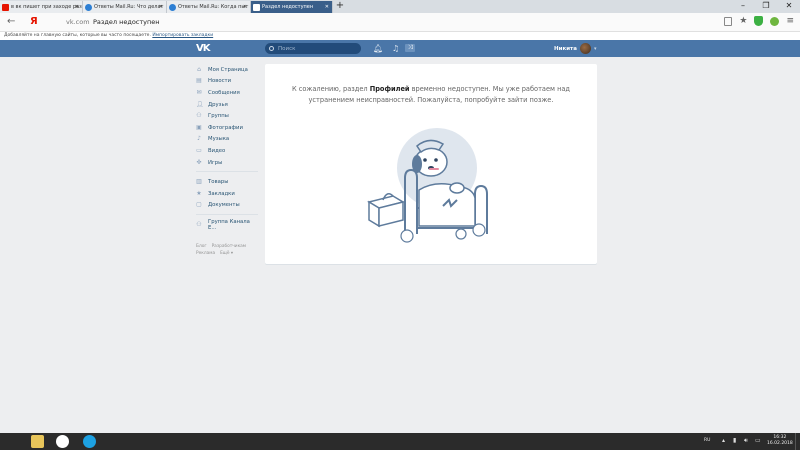 This screenshot has width=800, height=450. What do you see at coordinates (292, 7) in the screenshot?
I see `browser-tab-4: Раздел недоступен ✕` at bounding box center [292, 7].